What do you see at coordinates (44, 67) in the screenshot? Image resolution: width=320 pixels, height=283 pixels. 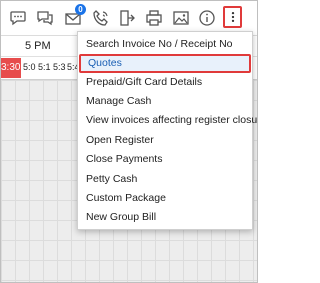 I see `time-slot: 5:1` at bounding box center [44, 67].